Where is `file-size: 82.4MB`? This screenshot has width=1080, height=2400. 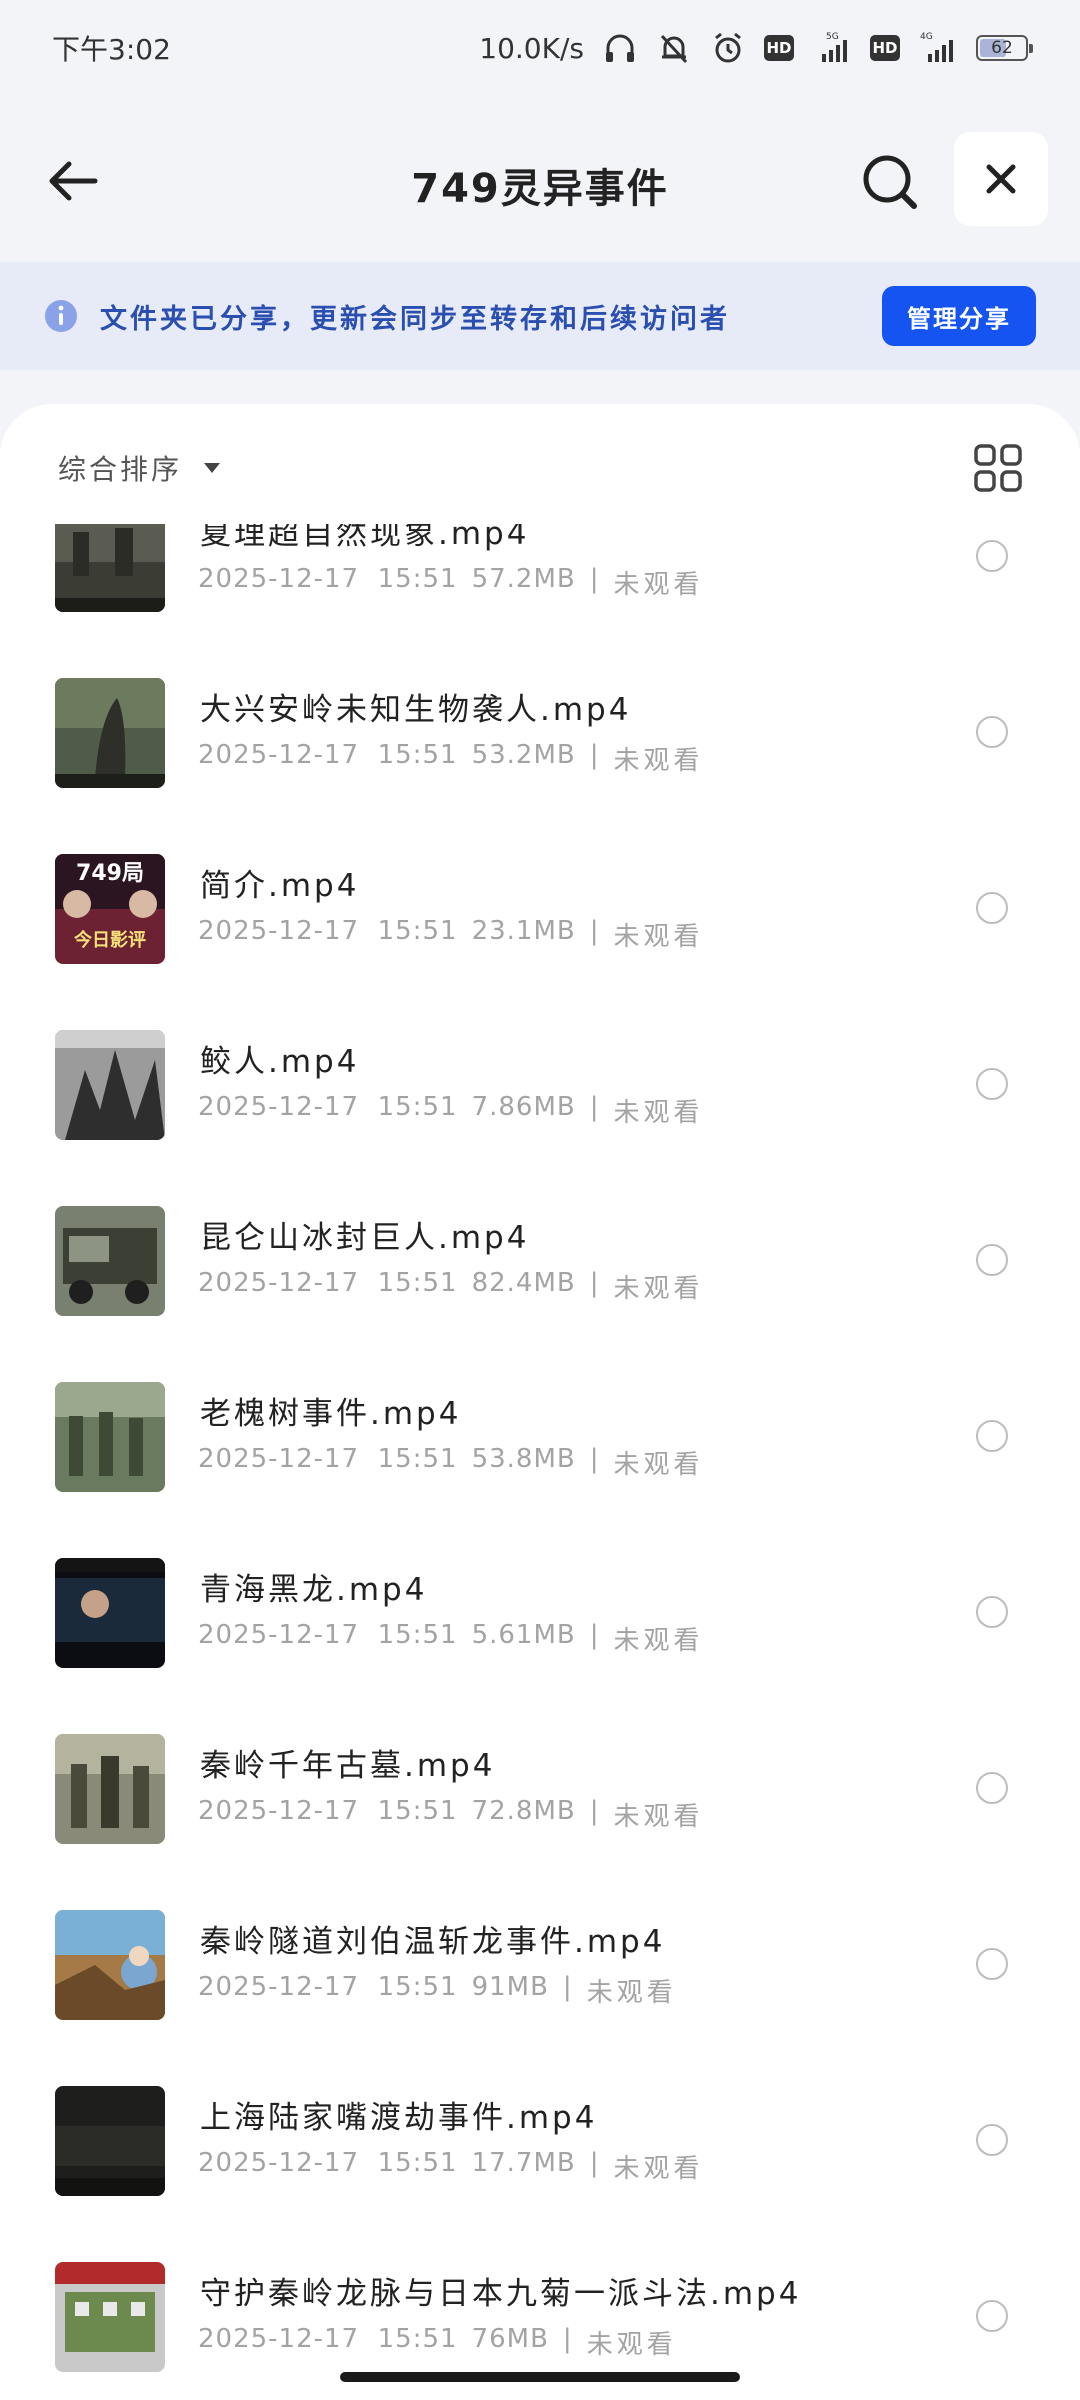
file-size: 82.4MB is located at coordinates (523, 1283).